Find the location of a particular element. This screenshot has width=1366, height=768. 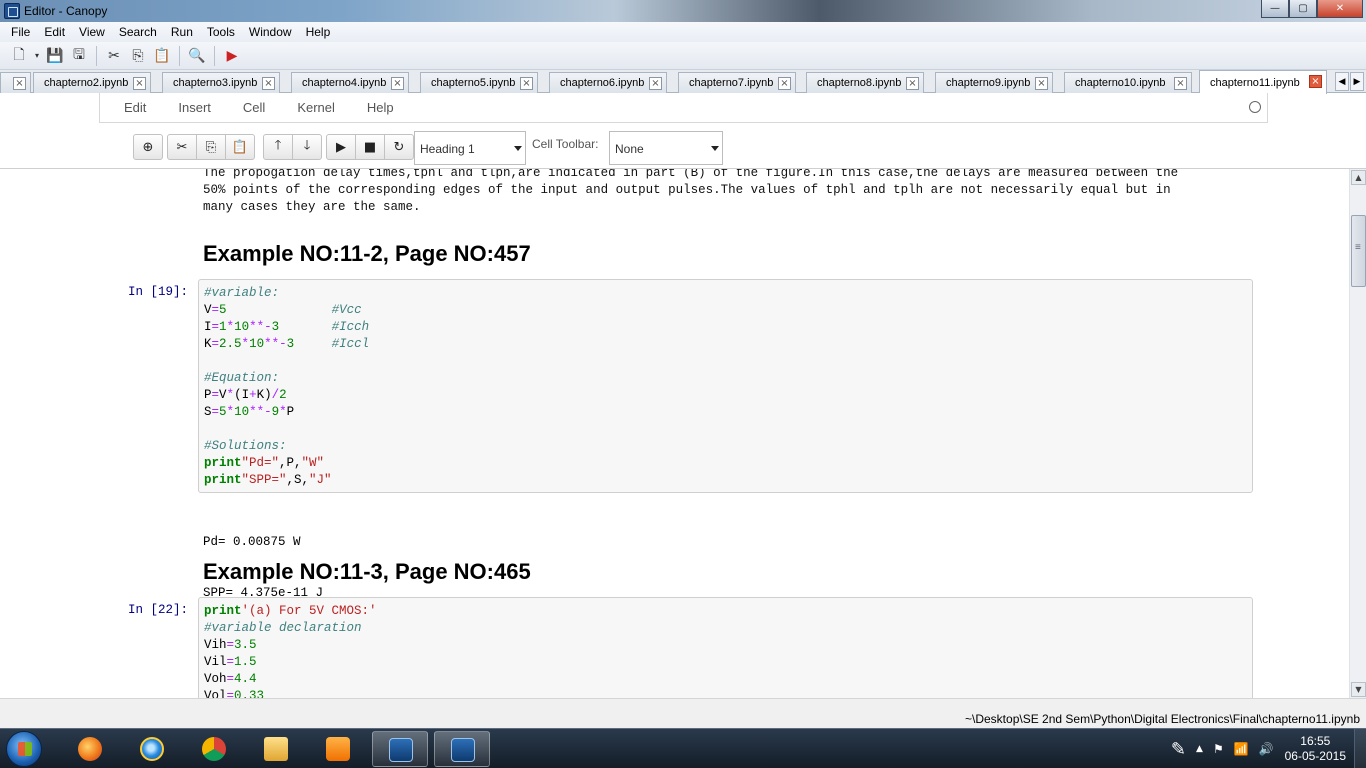

menu-help: Help is located at coordinates (318, 32).